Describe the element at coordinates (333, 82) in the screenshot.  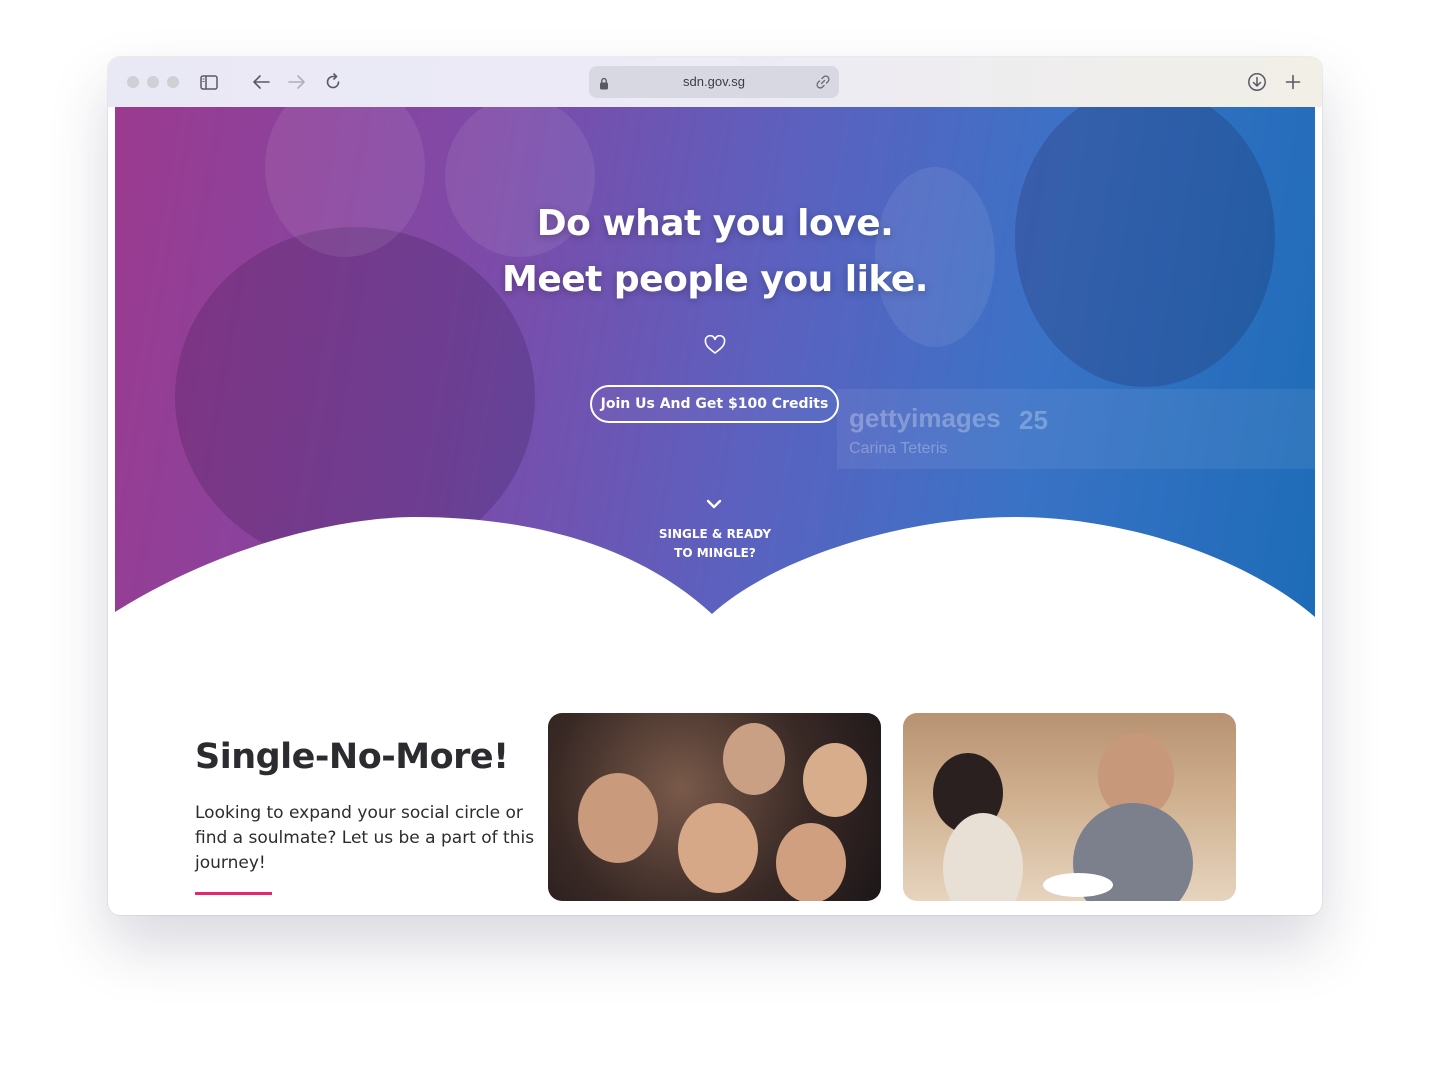
I see `reload-icon` at that location.